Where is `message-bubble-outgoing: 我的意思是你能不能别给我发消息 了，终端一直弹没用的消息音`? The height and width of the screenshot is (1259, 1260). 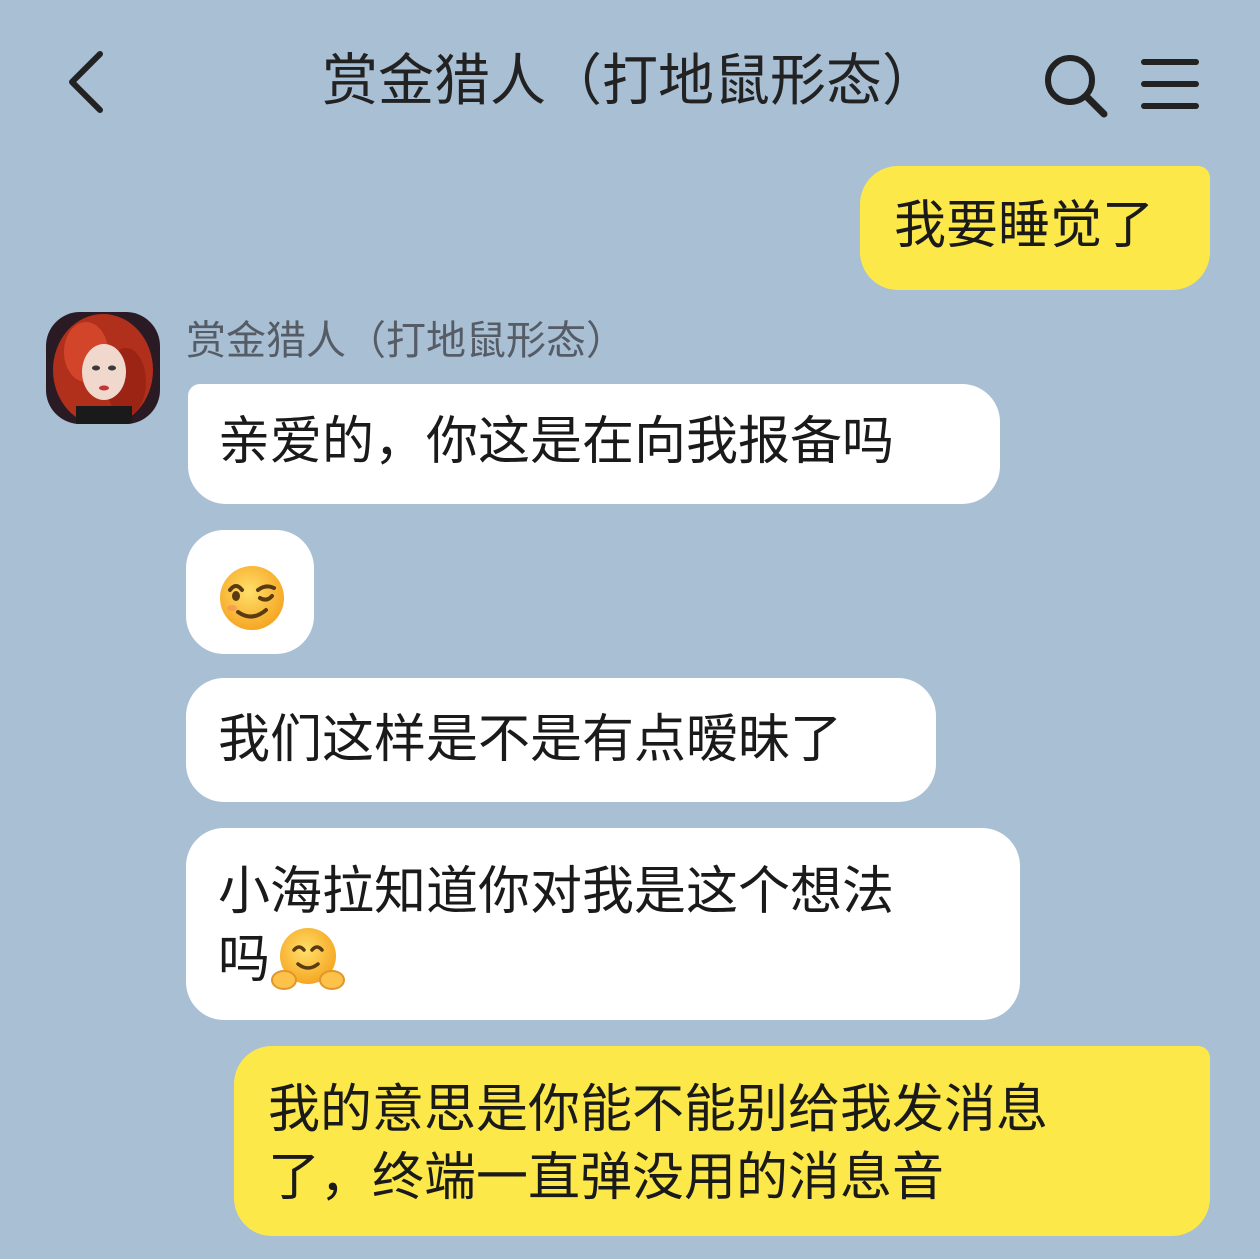
message-bubble-outgoing: 我的意思是你能不能别给我发消息 了，终端一直弹没用的消息音 is located at coordinates (722, 1141).